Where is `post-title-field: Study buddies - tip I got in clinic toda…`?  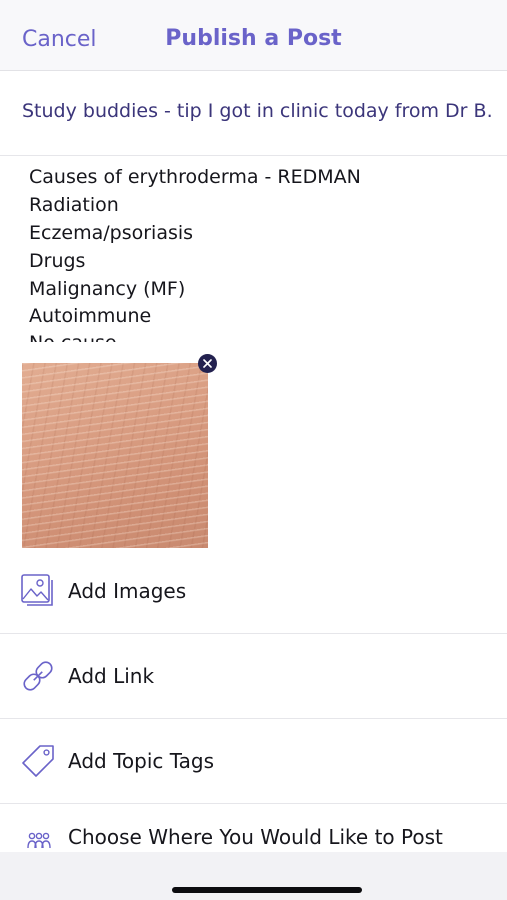
post-title-field: Study buddies - tip I got in clinic toda… is located at coordinates (257, 111).